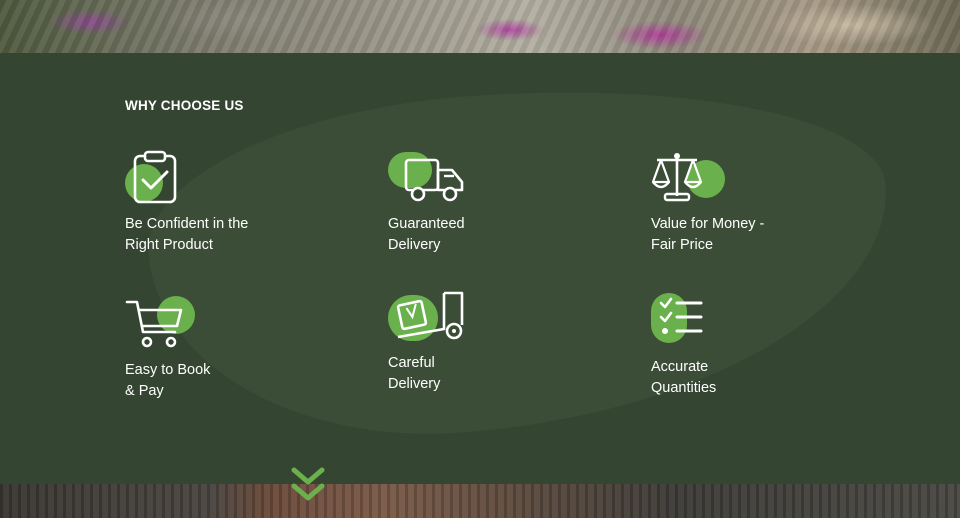 The image size is (960, 518). What do you see at coordinates (691, 321) in the screenshot?
I see `checklist-icon` at bounding box center [691, 321].